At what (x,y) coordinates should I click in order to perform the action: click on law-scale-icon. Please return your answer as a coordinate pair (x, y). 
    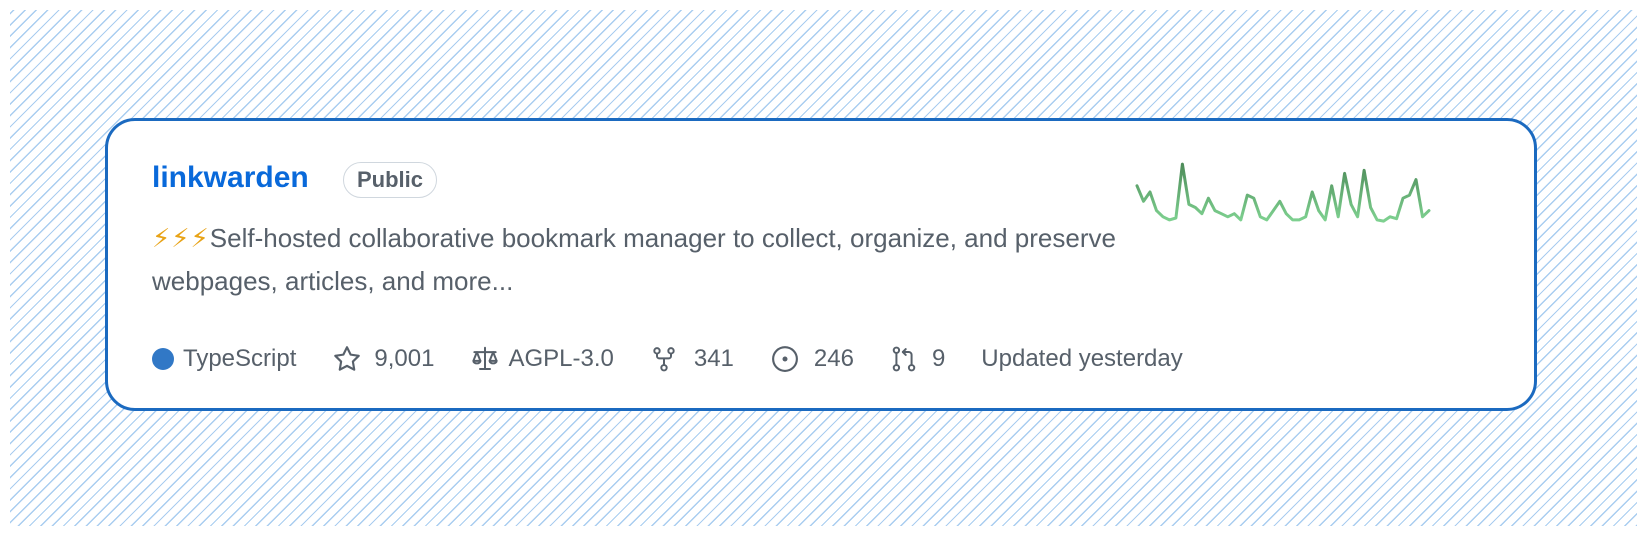
    Looking at the image, I should click on (485, 359).